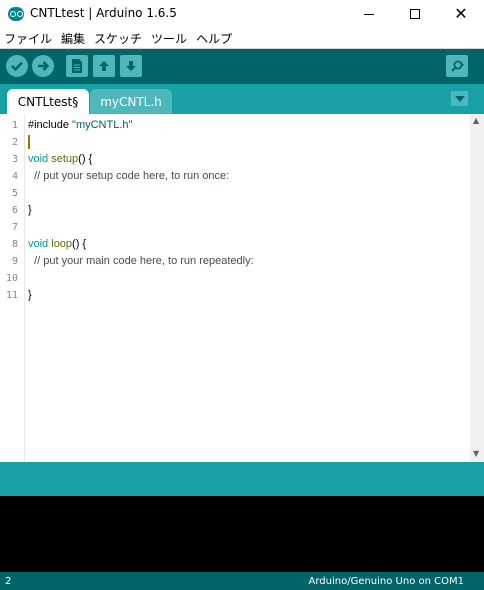  Describe the element at coordinates (57, 244) in the screenshot. I see `code-line: void loop() {` at that location.